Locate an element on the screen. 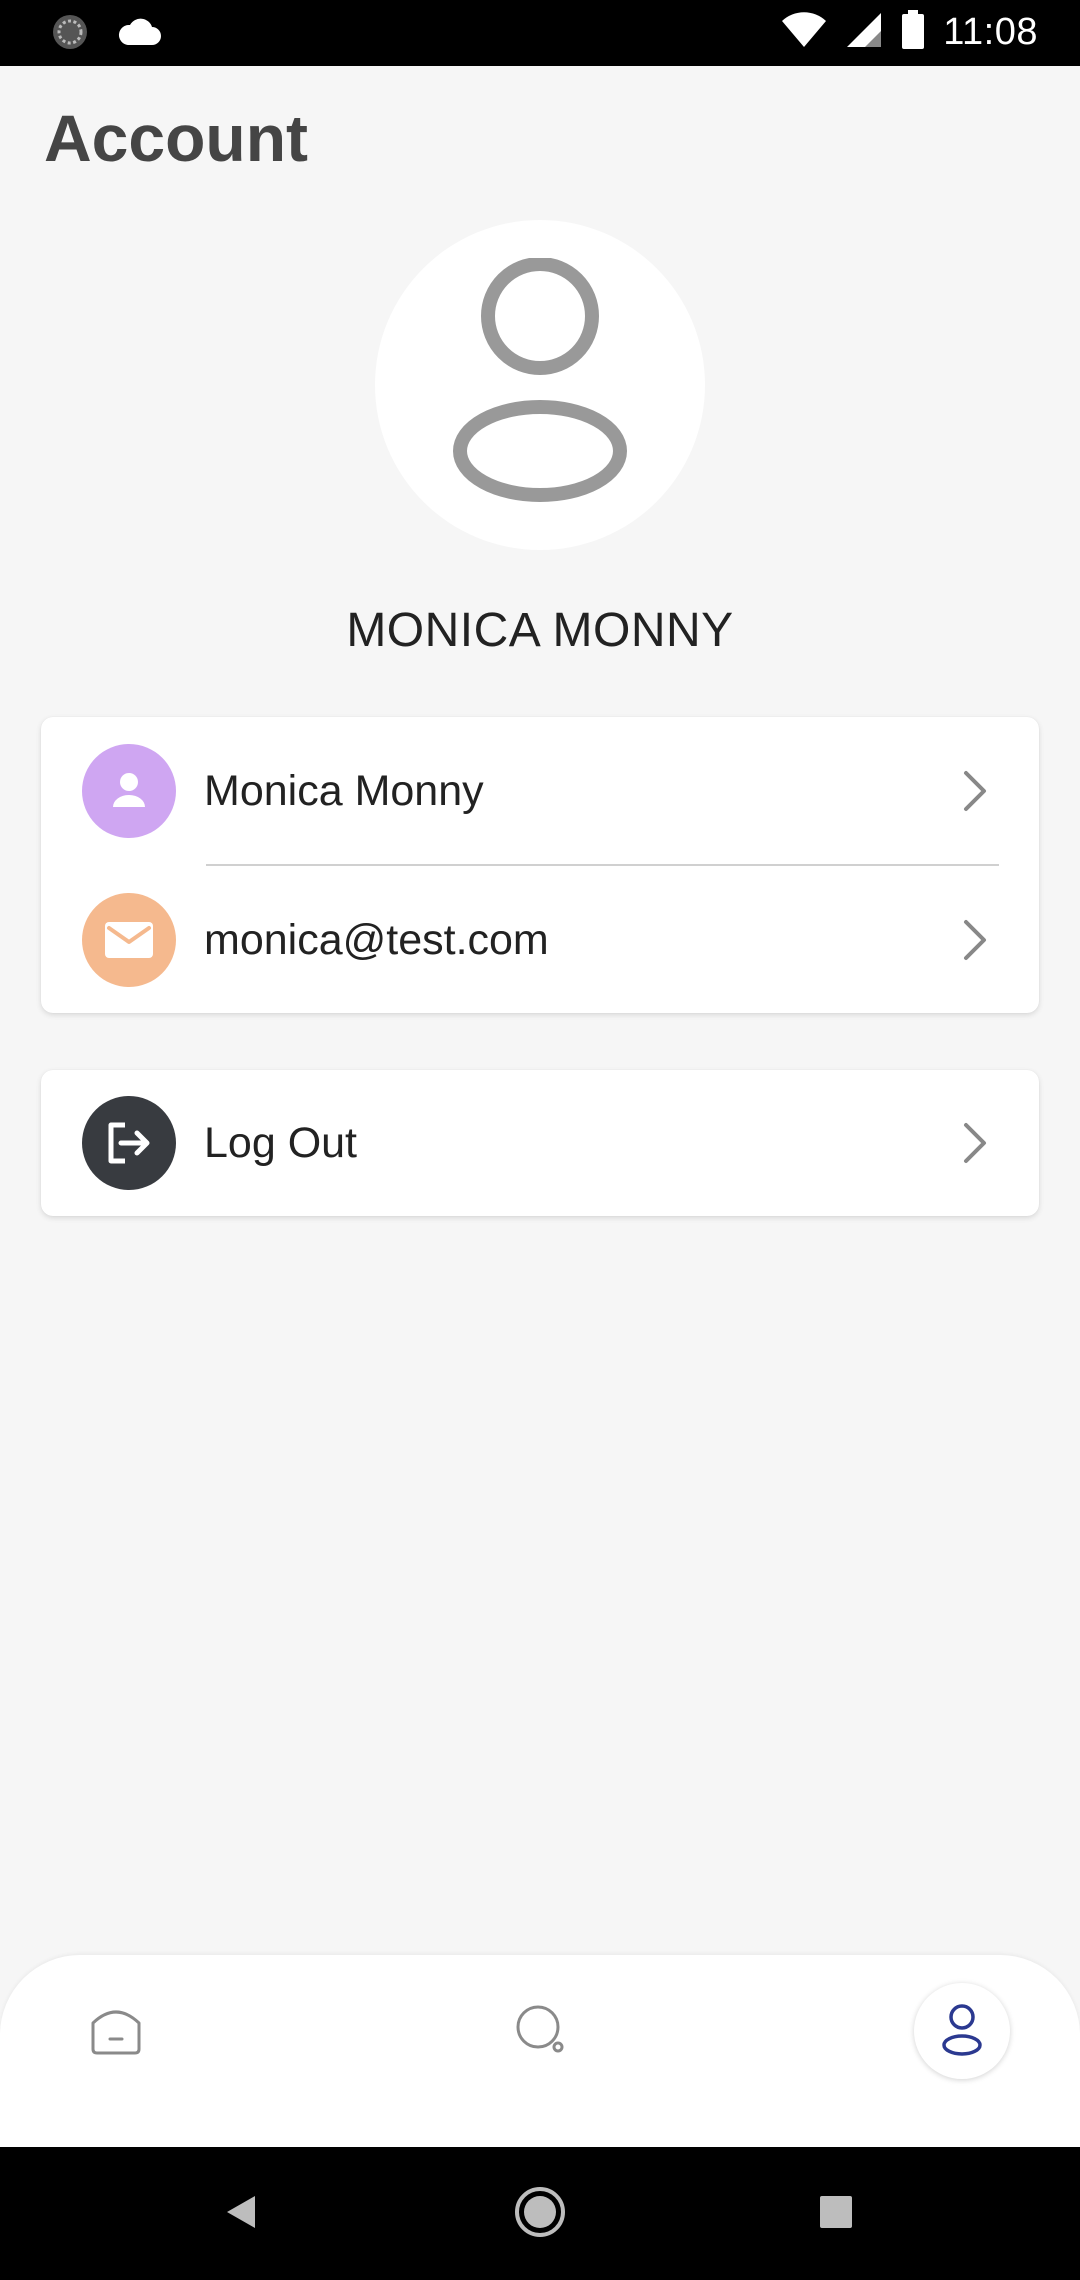 The width and height of the screenshot is (1080, 2280). back-button is located at coordinates (241, 2214).